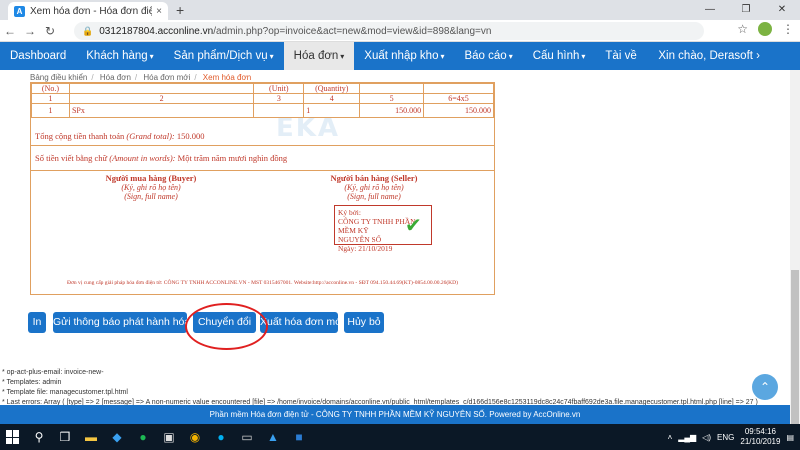  I want to click on nav-item-label: Khách hàng, so click(117, 56).